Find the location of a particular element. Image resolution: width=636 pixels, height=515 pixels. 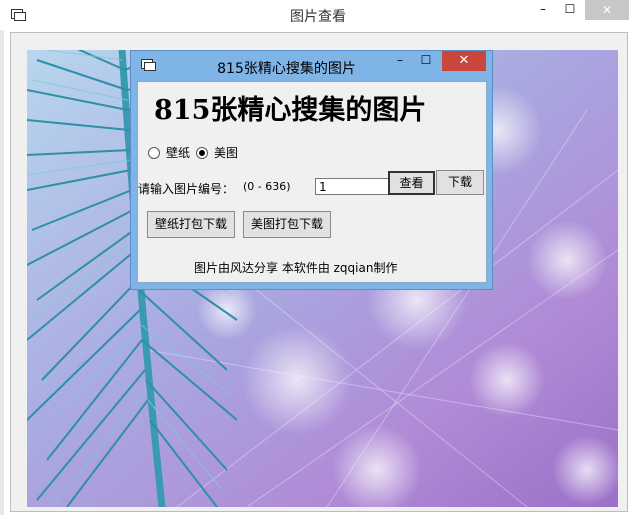

radio-unchecked-icon is located at coordinates (154, 152).